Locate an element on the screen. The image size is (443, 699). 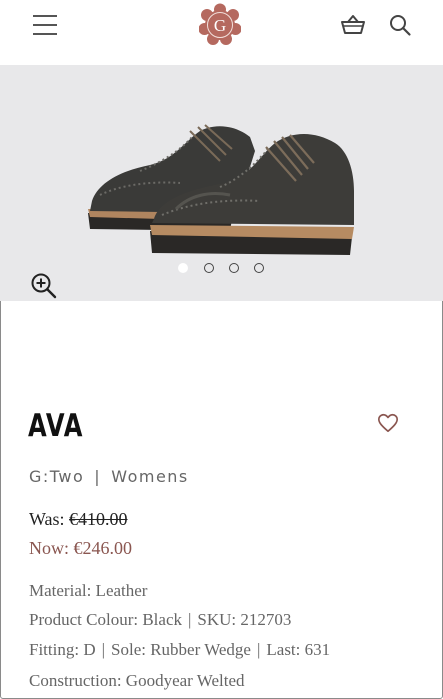
search-icon is located at coordinates (400, 25).